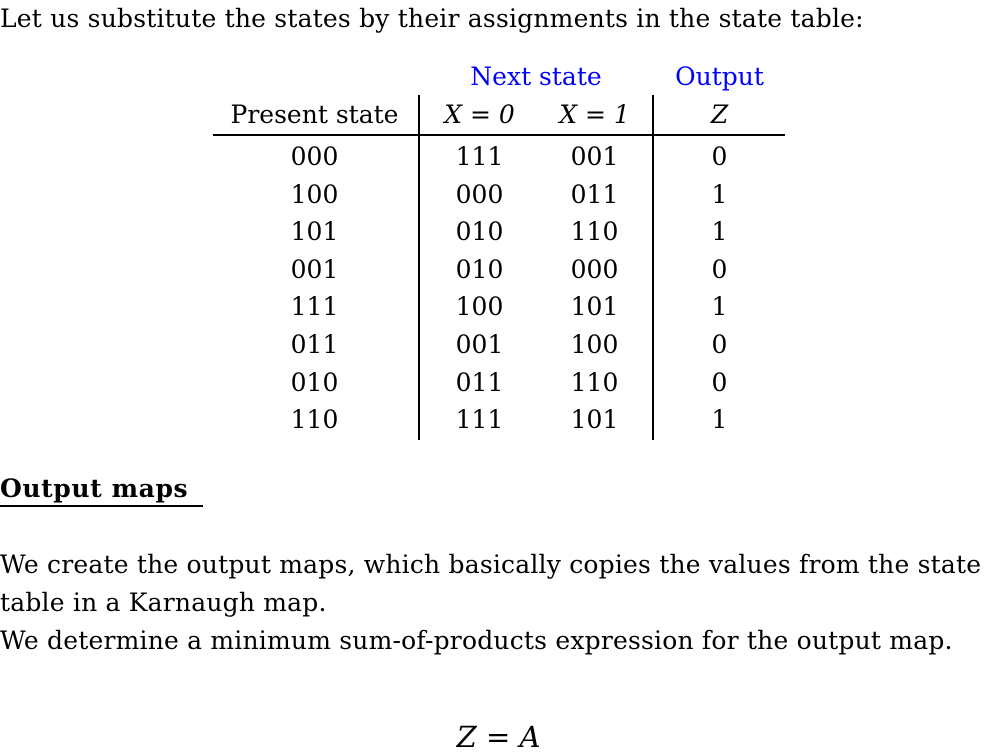  What do you see at coordinates (479, 114) in the screenshot?
I see `column-header-x-equals-0: X = 0` at bounding box center [479, 114].